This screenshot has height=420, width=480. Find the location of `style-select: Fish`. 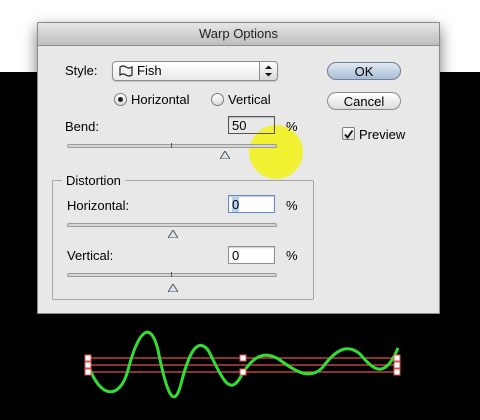

style-select: Fish is located at coordinates (195, 71).